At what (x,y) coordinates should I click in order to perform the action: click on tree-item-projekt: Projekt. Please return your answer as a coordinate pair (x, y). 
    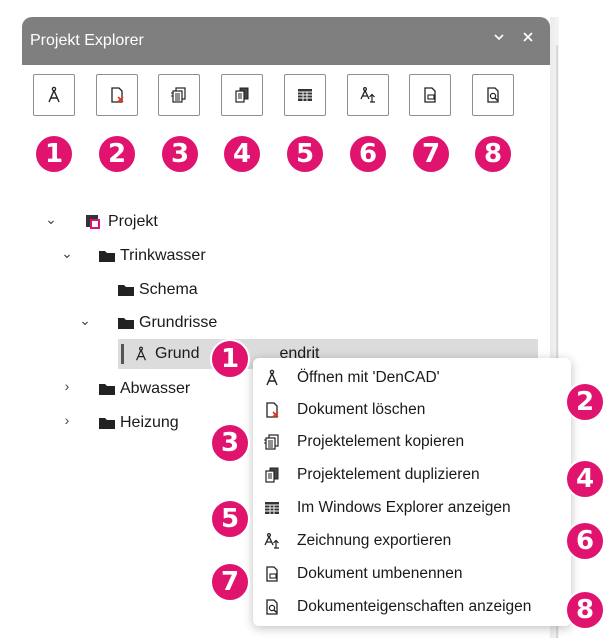
    Looking at the image, I should click on (121, 222).